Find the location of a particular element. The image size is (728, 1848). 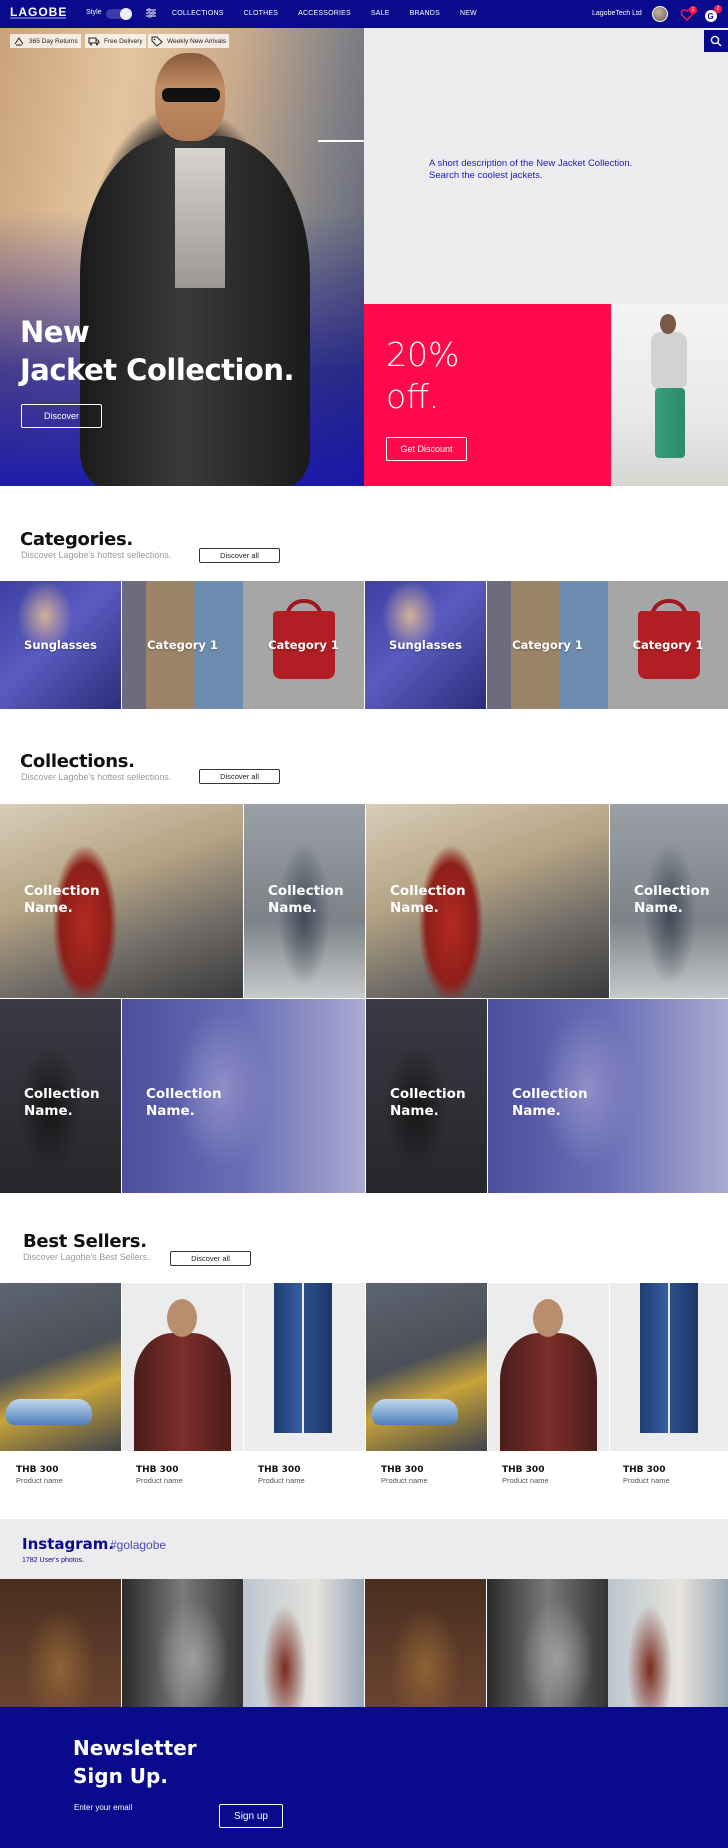

avatar is located at coordinates (660, 14).